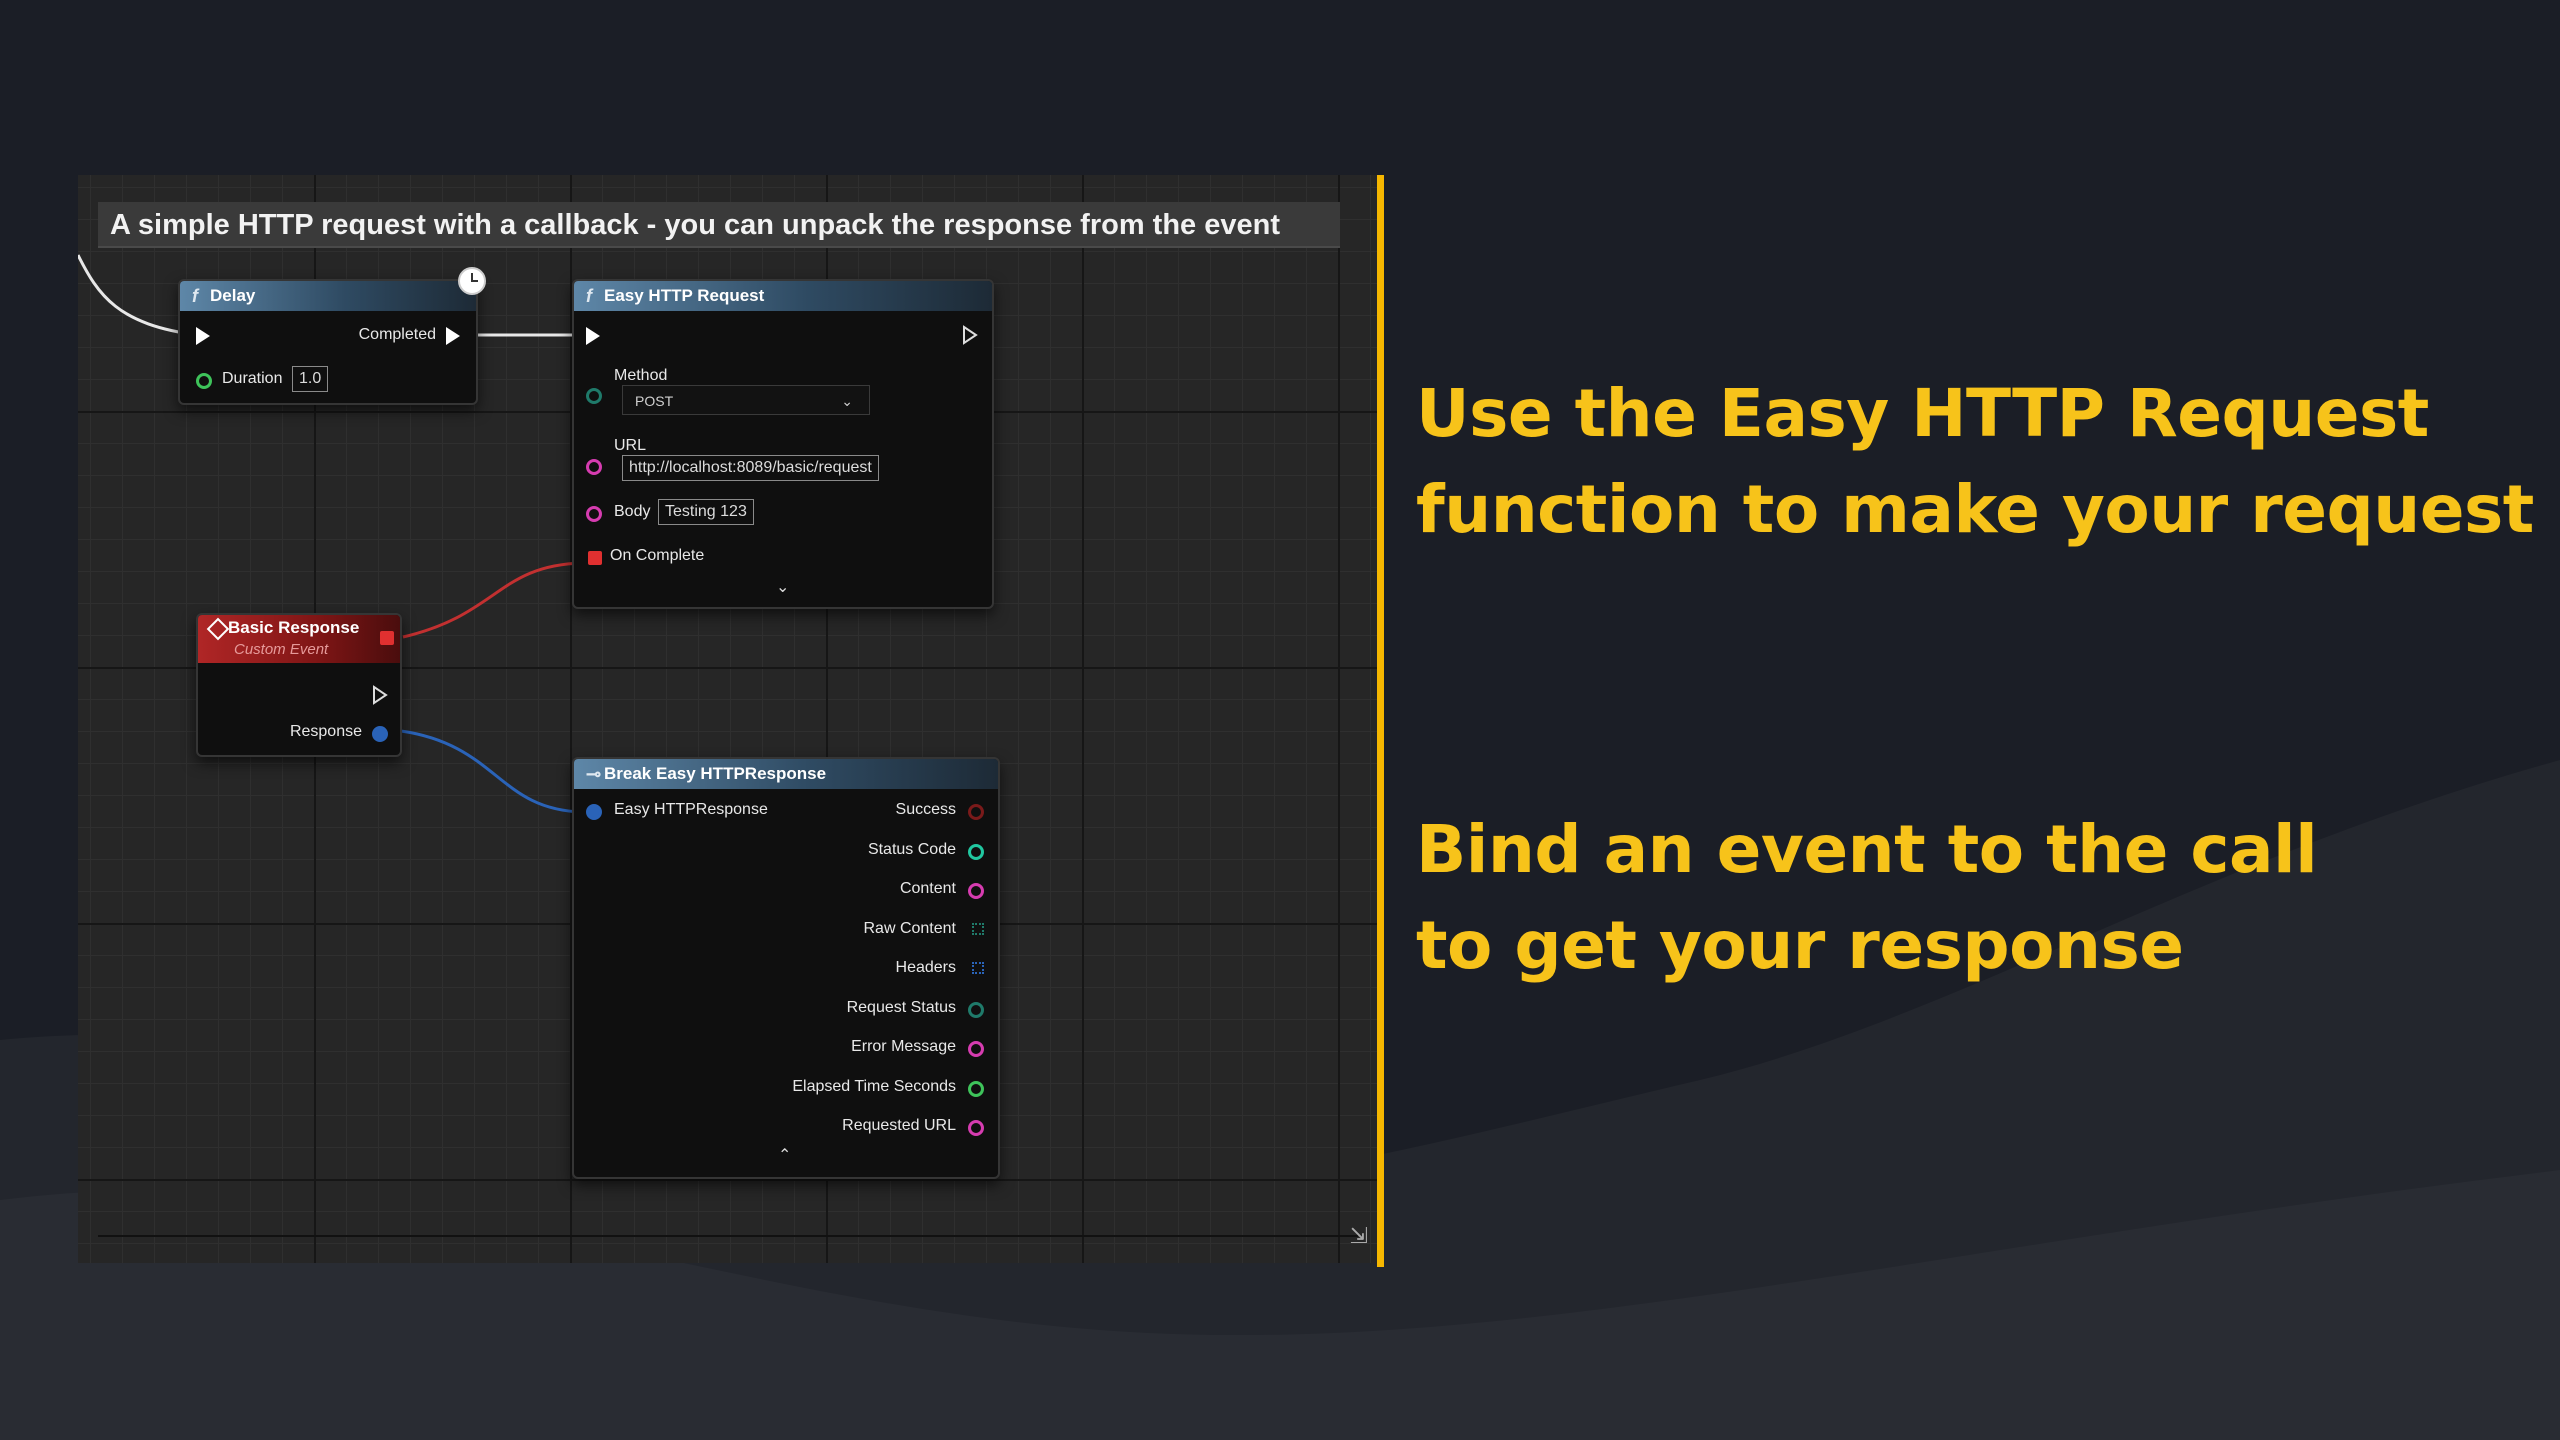 Image resolution: width=2560 pixels, height=1440 pixels. I want to click on requested-url-pin, so click(976, 1128).